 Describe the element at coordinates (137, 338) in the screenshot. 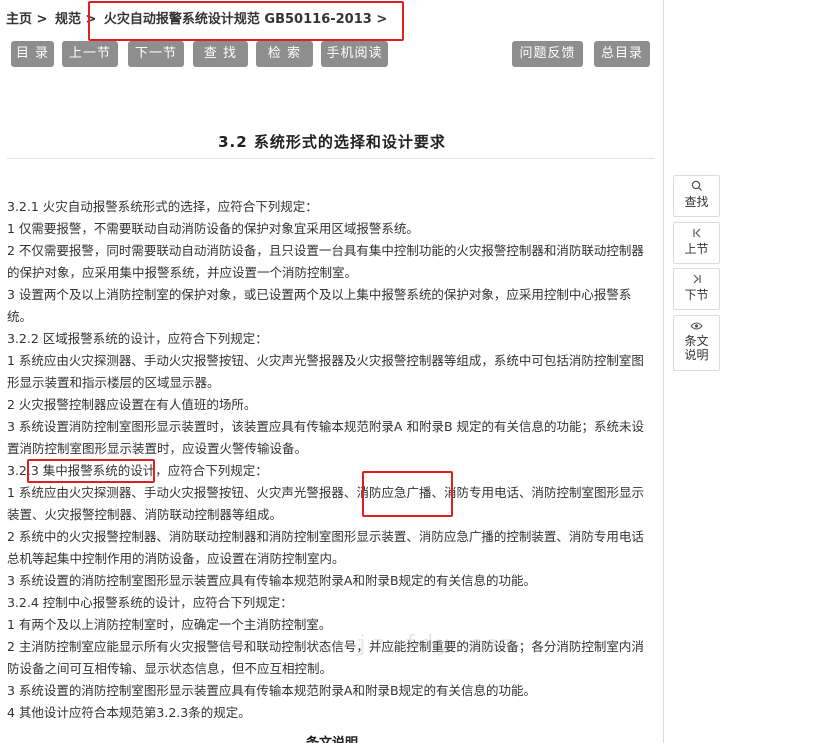

I see `clause-3-2-2: 3.2.2 区域报警系统的设计，应符合下列规定：` at that location.